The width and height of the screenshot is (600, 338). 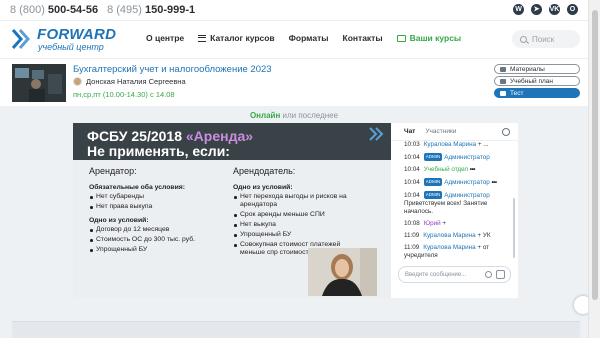 I want to click on tab-participants: Участники, so click(x=440, y=131).